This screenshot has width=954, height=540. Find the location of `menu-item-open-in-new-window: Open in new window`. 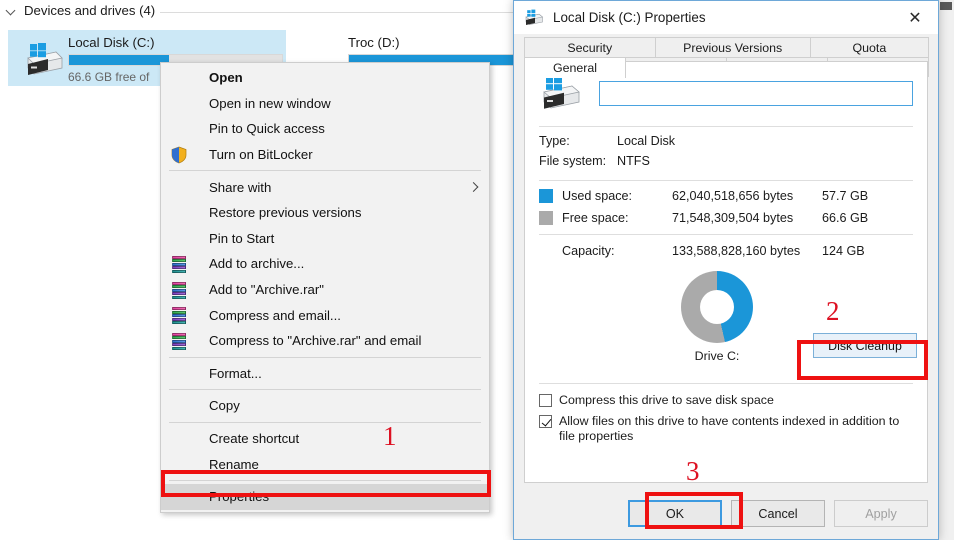

menu-item-open-in-new-window: Open in new window is located at coordinates (325, 104).